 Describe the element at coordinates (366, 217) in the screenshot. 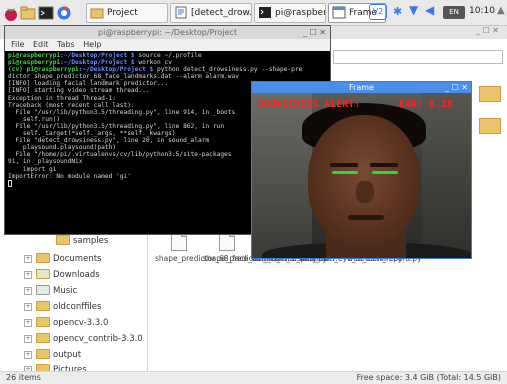

I see `person-mouth` at that location.